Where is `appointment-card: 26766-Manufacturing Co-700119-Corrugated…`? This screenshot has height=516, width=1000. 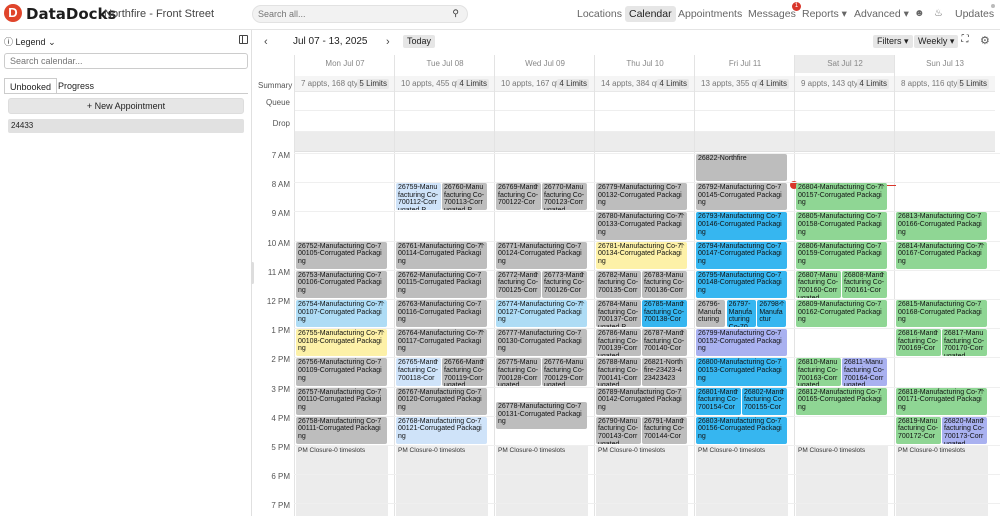
appointment-card: 26766-Manufacturing Co-700119-Corrugated… is located at coordinates (464, 372).